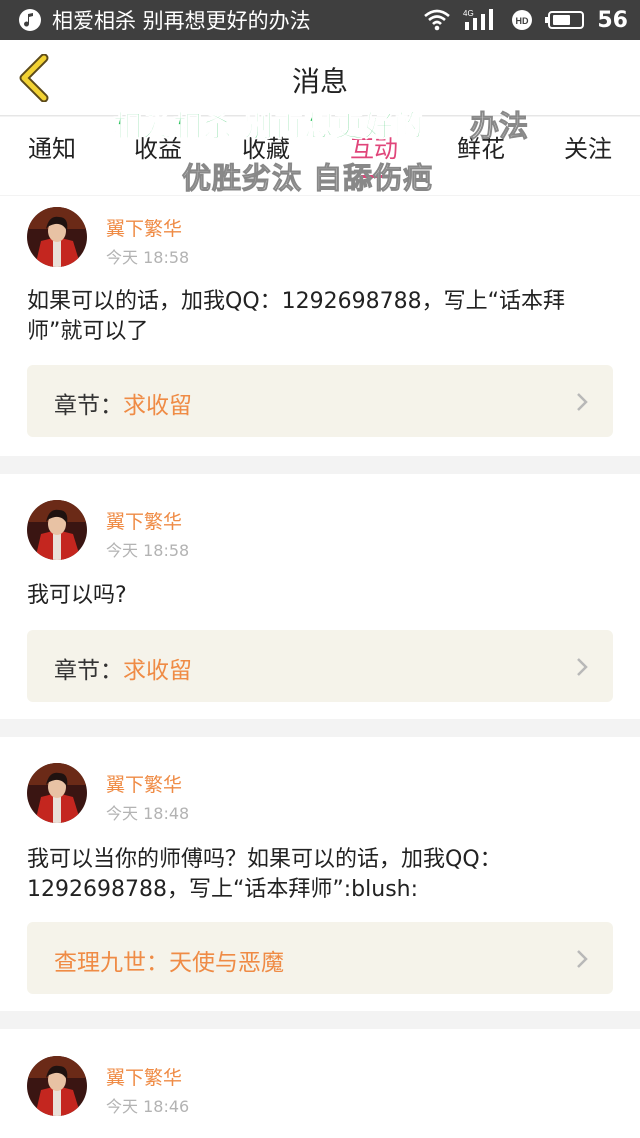  I want to click on timestamp: 今天 18:48, so click(148, 813).